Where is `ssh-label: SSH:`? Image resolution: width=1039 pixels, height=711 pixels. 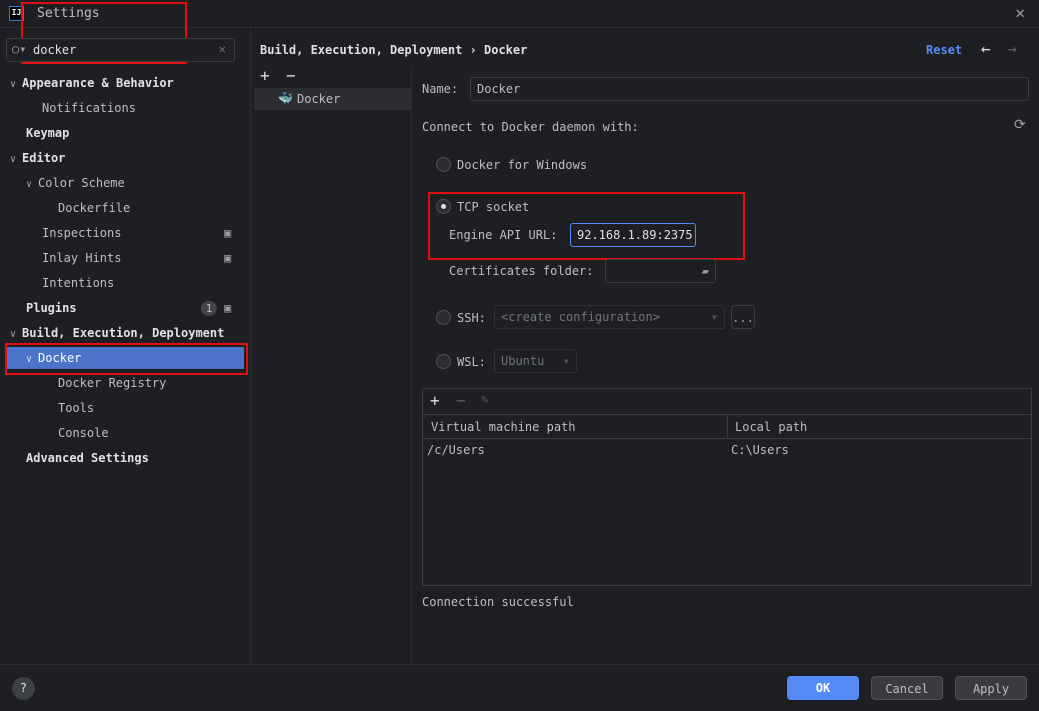
ssh-label: SSH: is located at coordinates (471, 318).